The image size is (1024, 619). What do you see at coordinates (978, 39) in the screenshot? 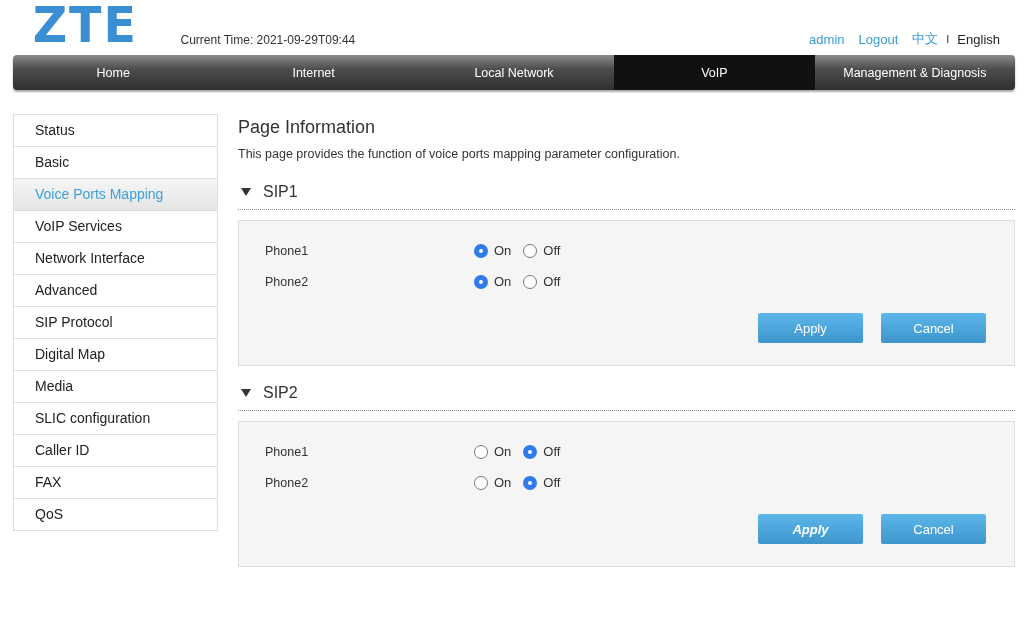
I see `language-link: English` at bounding box center [978, 39].